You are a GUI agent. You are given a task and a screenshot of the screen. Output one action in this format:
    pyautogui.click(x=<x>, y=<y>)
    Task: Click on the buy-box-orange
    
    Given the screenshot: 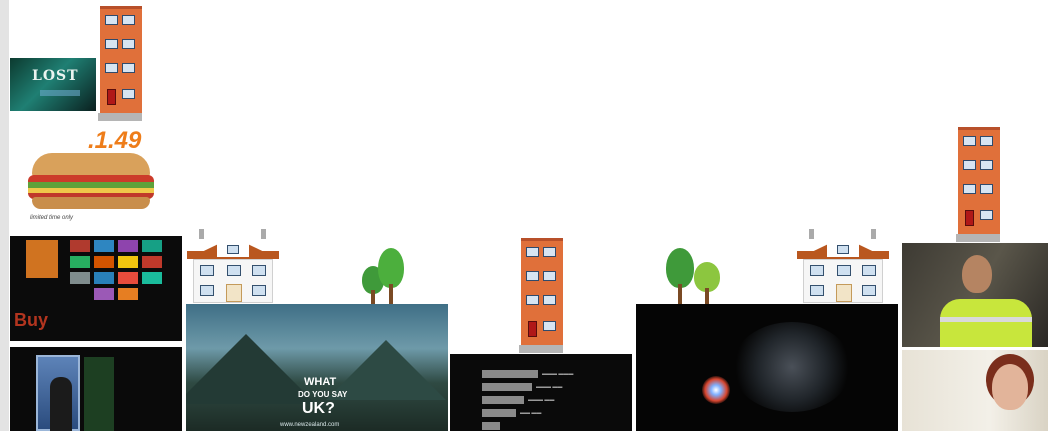 What is the action you would take?
    pyautogui.click(x=42, y=259)
    